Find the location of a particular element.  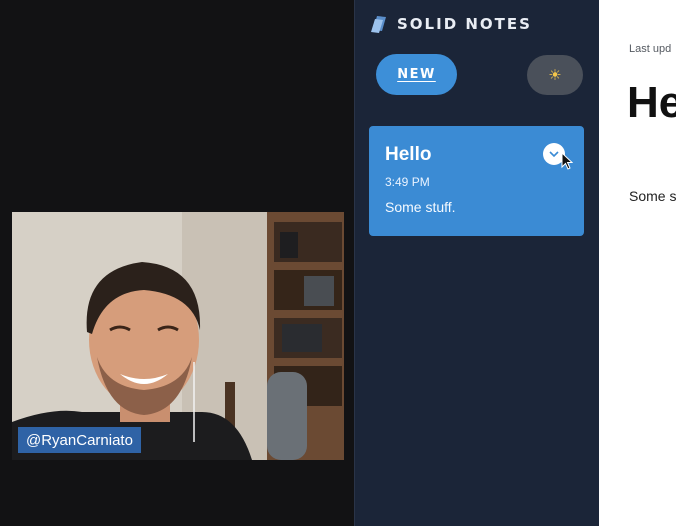

new-note-button: NEW is located at coordinates (416, 74).